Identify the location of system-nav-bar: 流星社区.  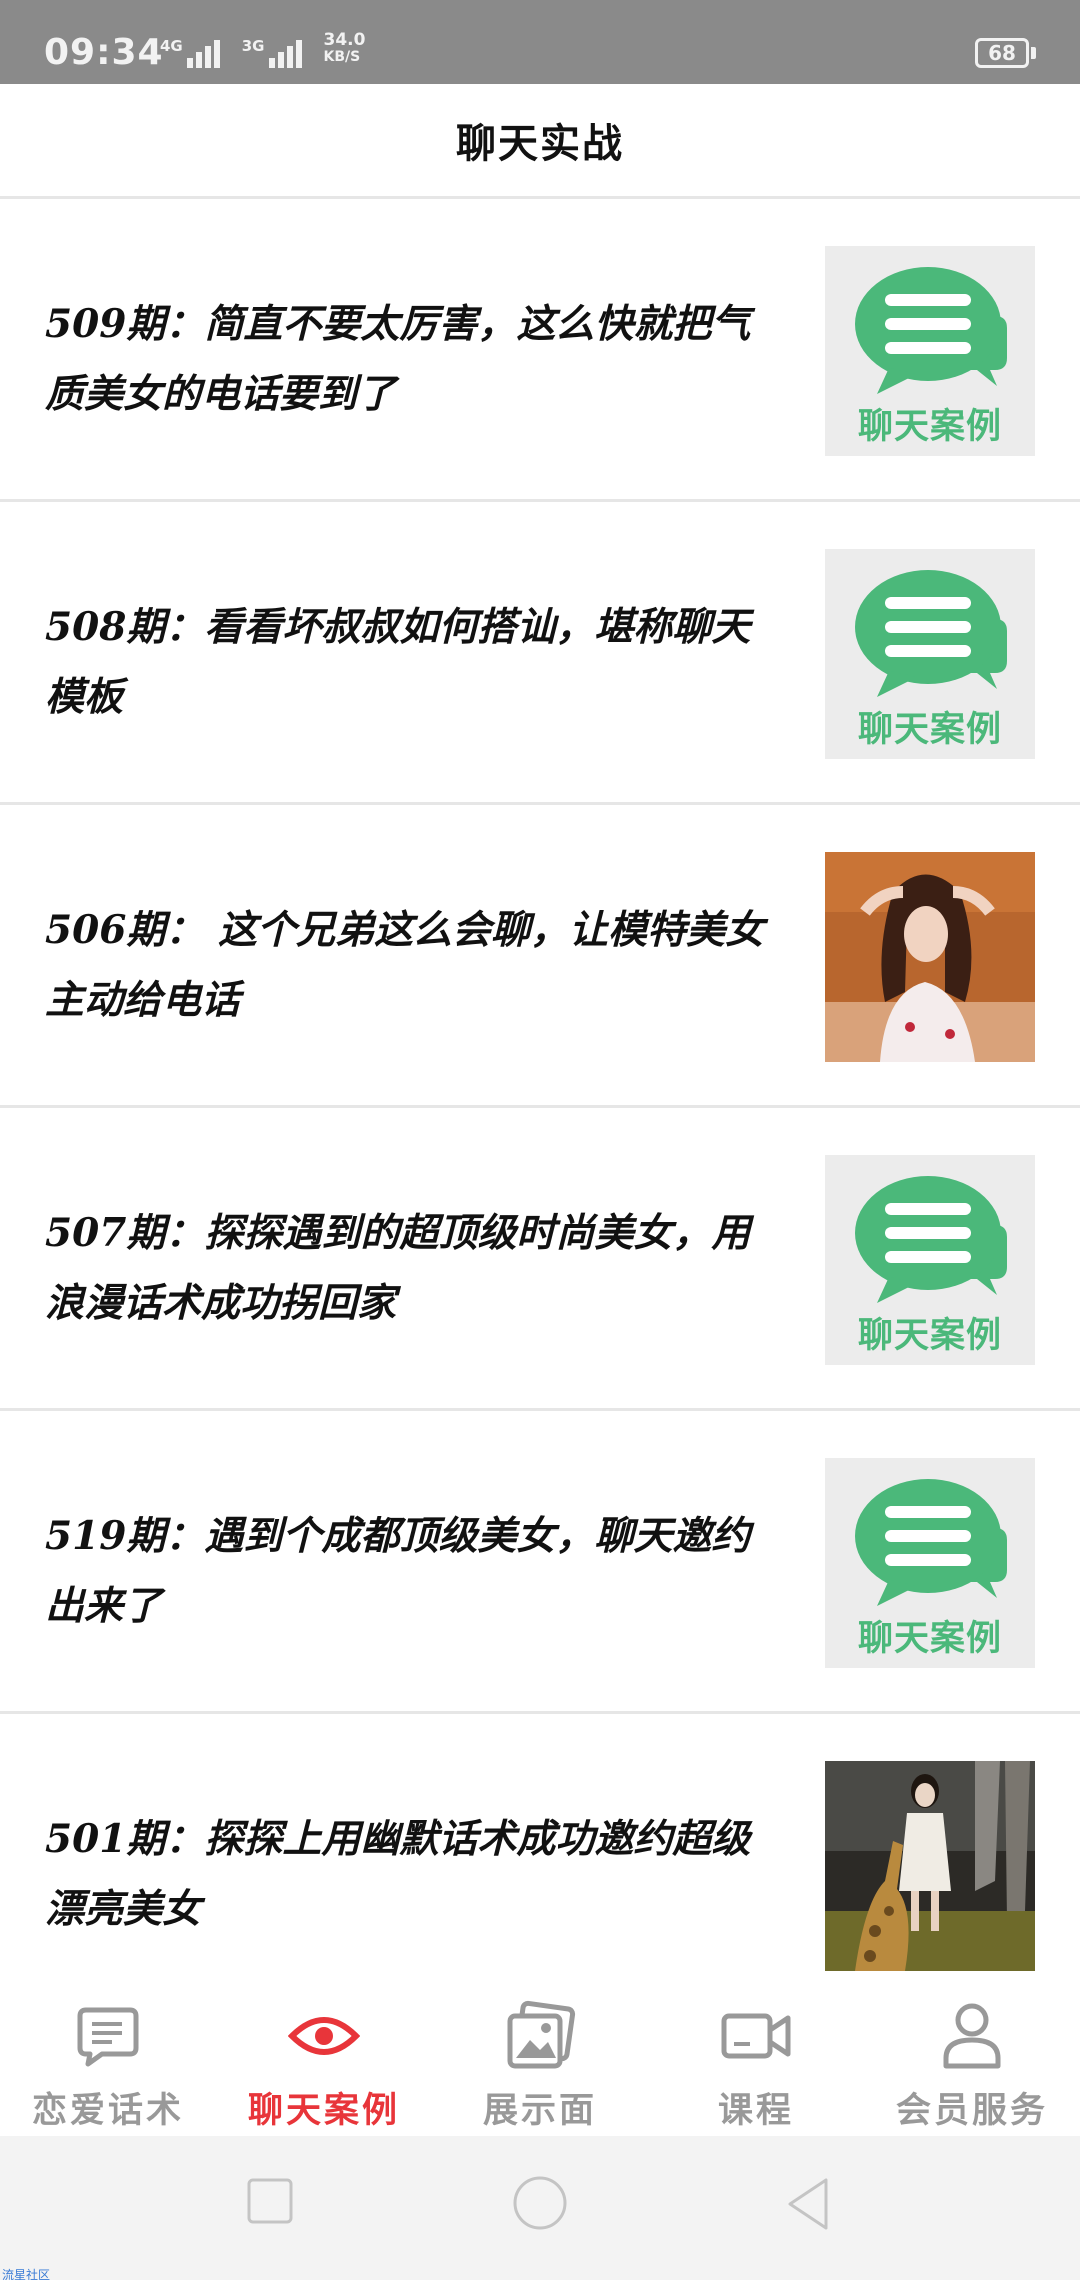
(540, 2208).